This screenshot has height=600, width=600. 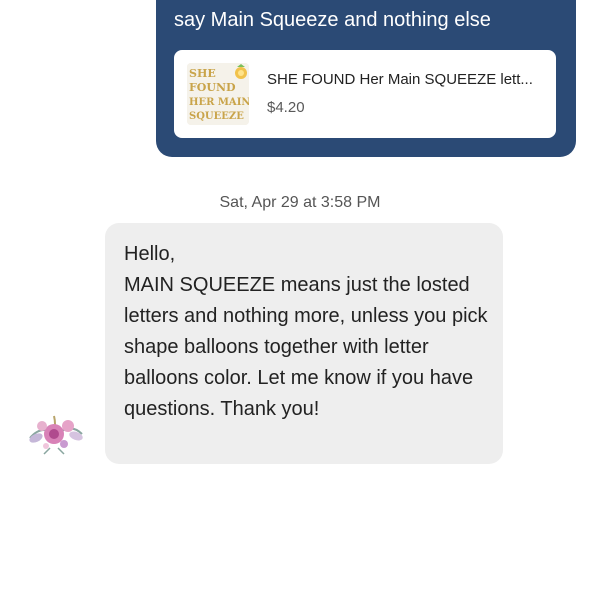 I want to click on thumbnail-line-1: SHE, so click(x=202, y=73).